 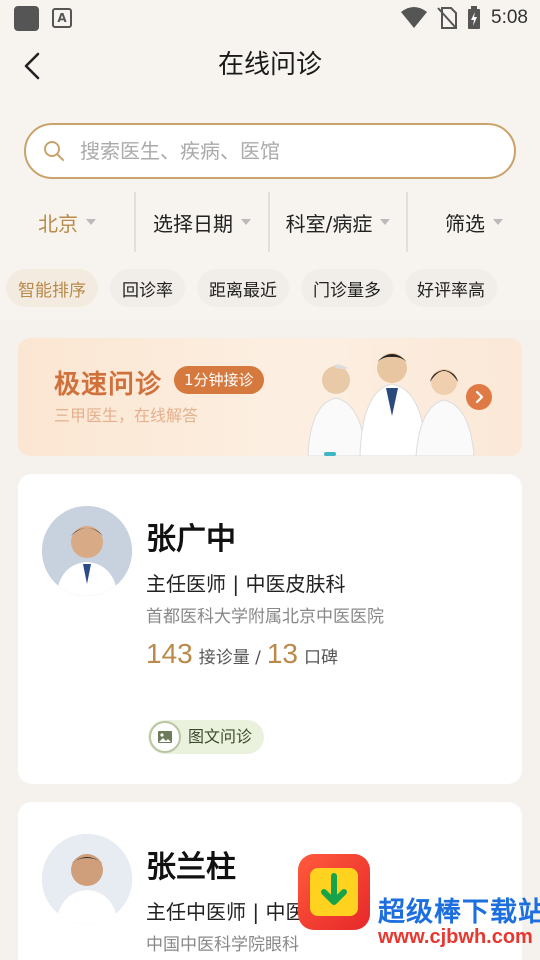 What do you see at coordinates (347, 288) in the screenshot?
I see `sort-most-visits: 门诊量多` at bounding box center [347, 288].